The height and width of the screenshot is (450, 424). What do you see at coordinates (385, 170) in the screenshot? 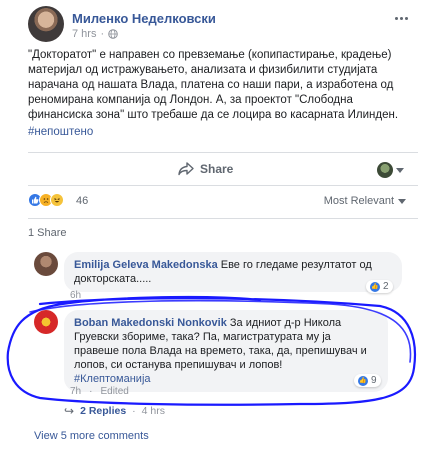
I see `viewer-avatar` at bounding box center [385, 170].